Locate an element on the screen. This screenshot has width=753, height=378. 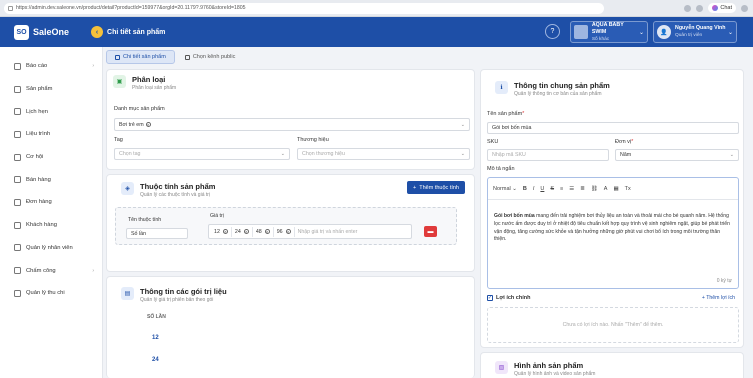
store-name: AQUA BABY SWIM is located at coordinates (607, 28).